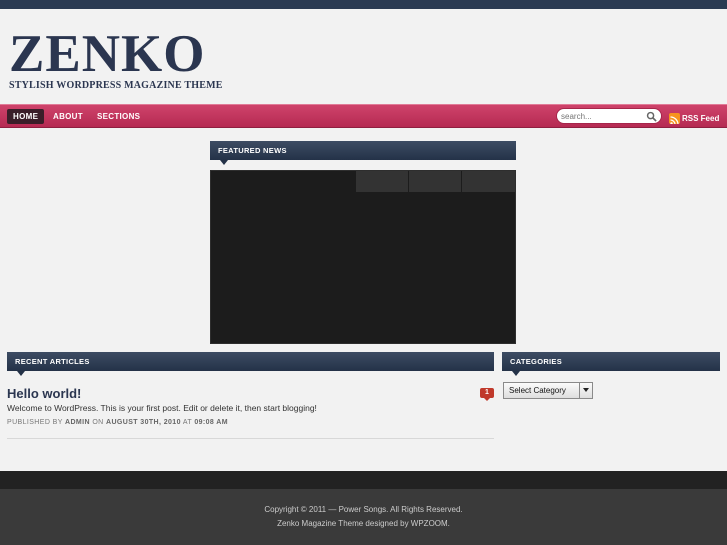  What do you see at coordinates (143, 422) in the screenshot?
I see `post-date: AUGUST 30TH, 2010` at bounding box center [143, 422].